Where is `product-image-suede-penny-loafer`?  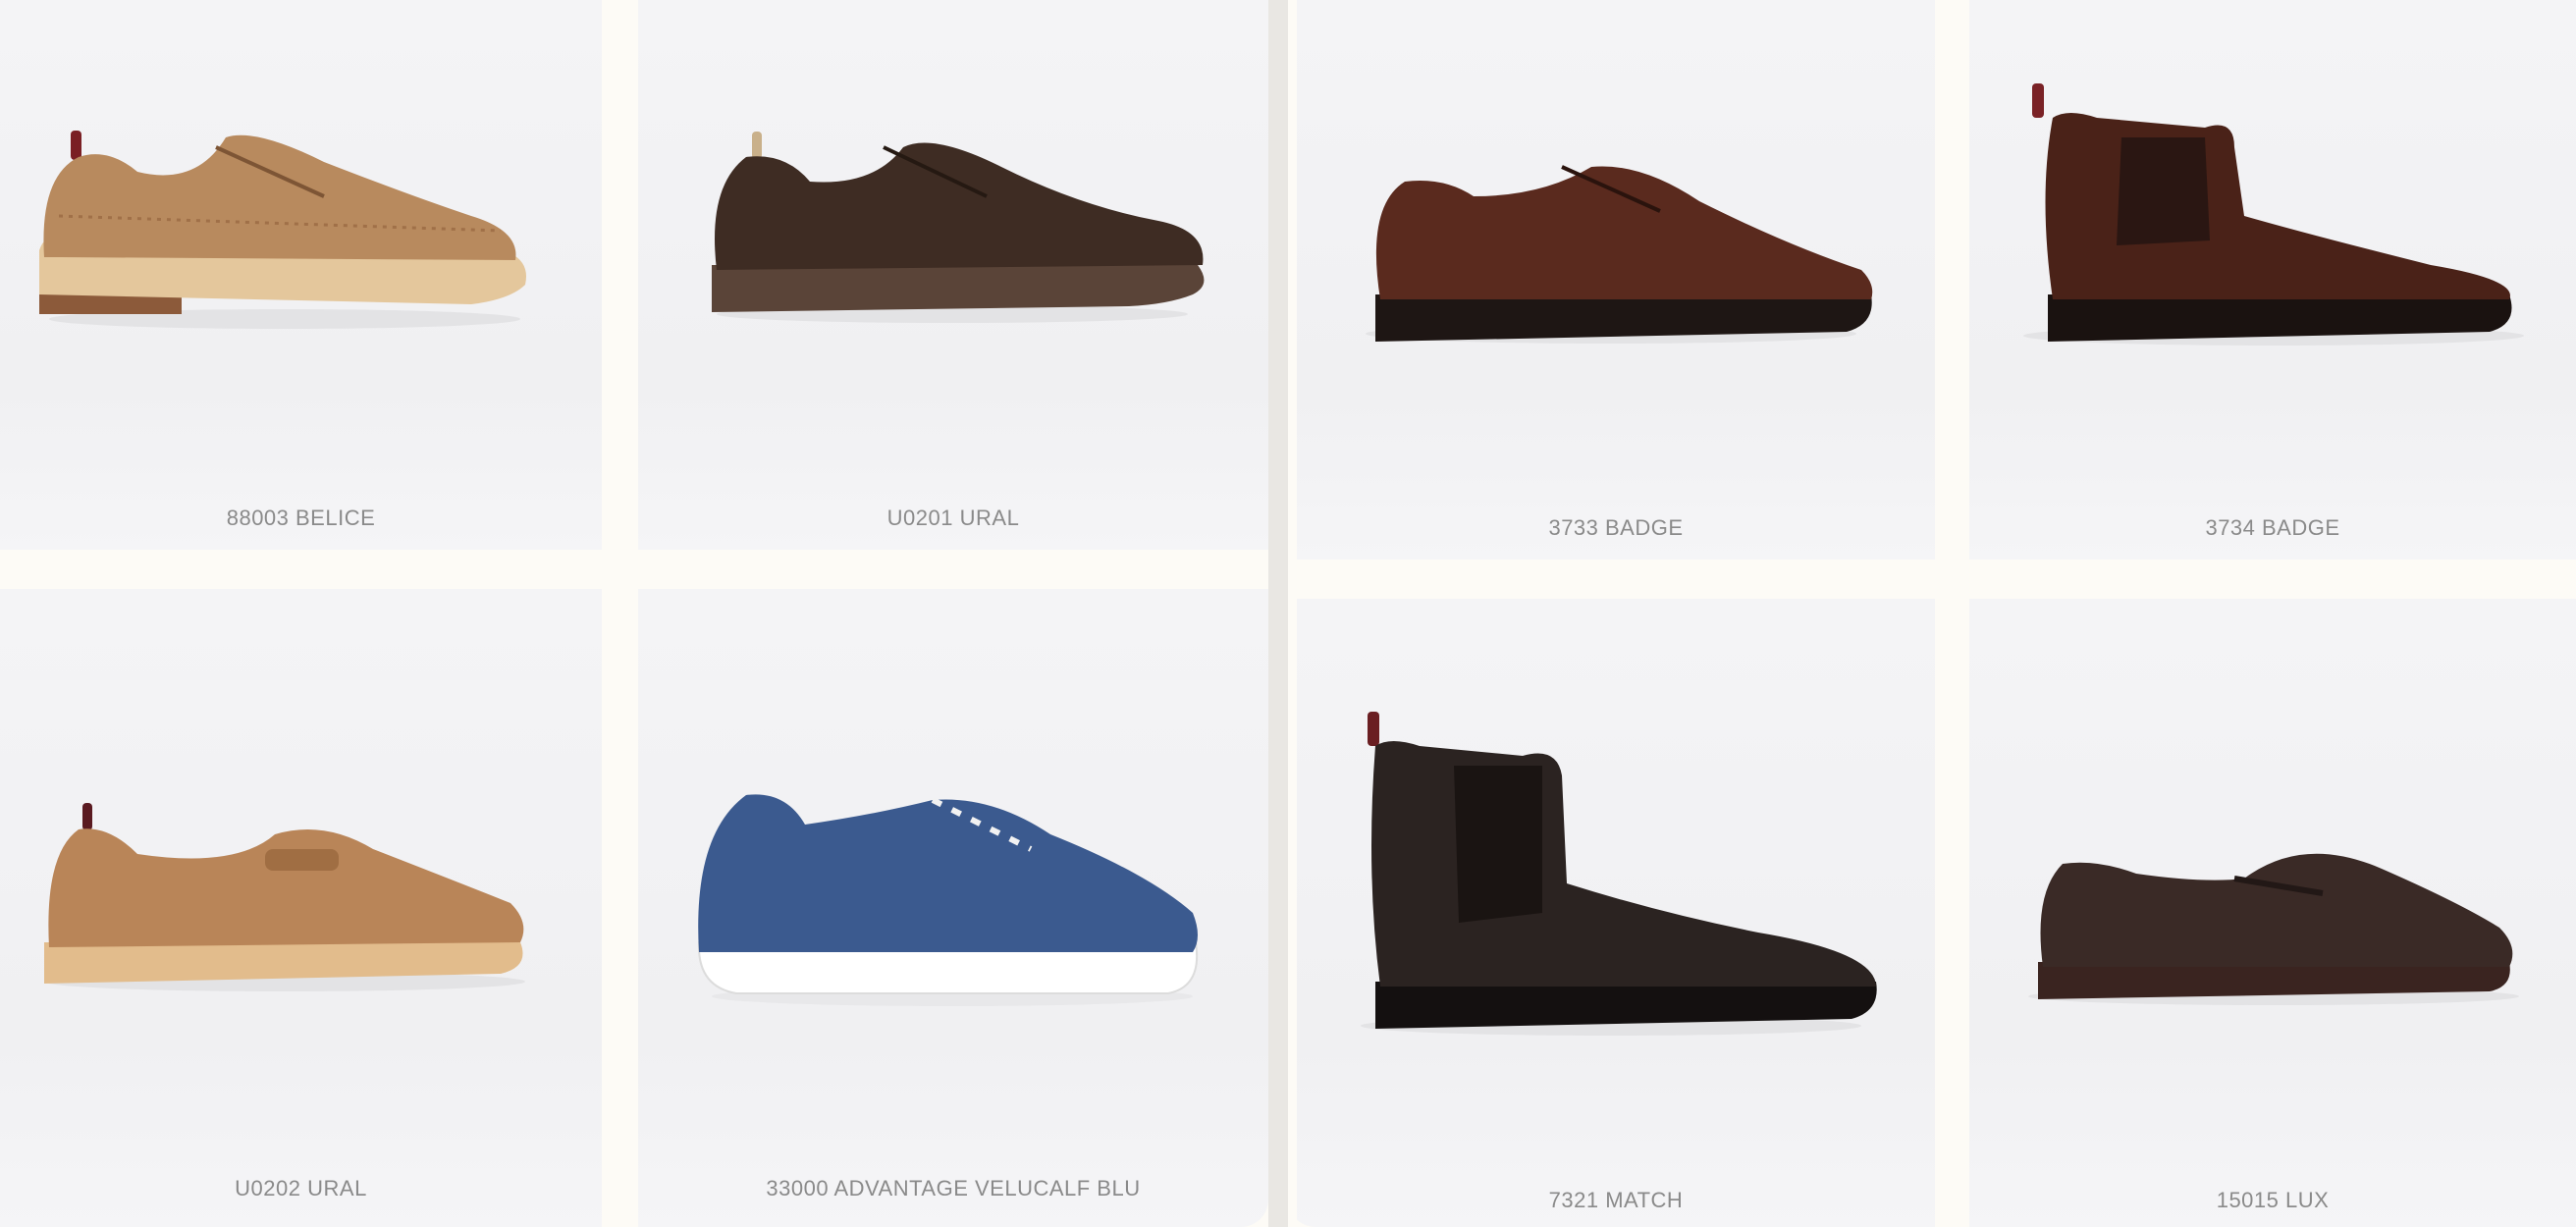 product-image-suede-penny-loafer is located at coordinates (284, 897).